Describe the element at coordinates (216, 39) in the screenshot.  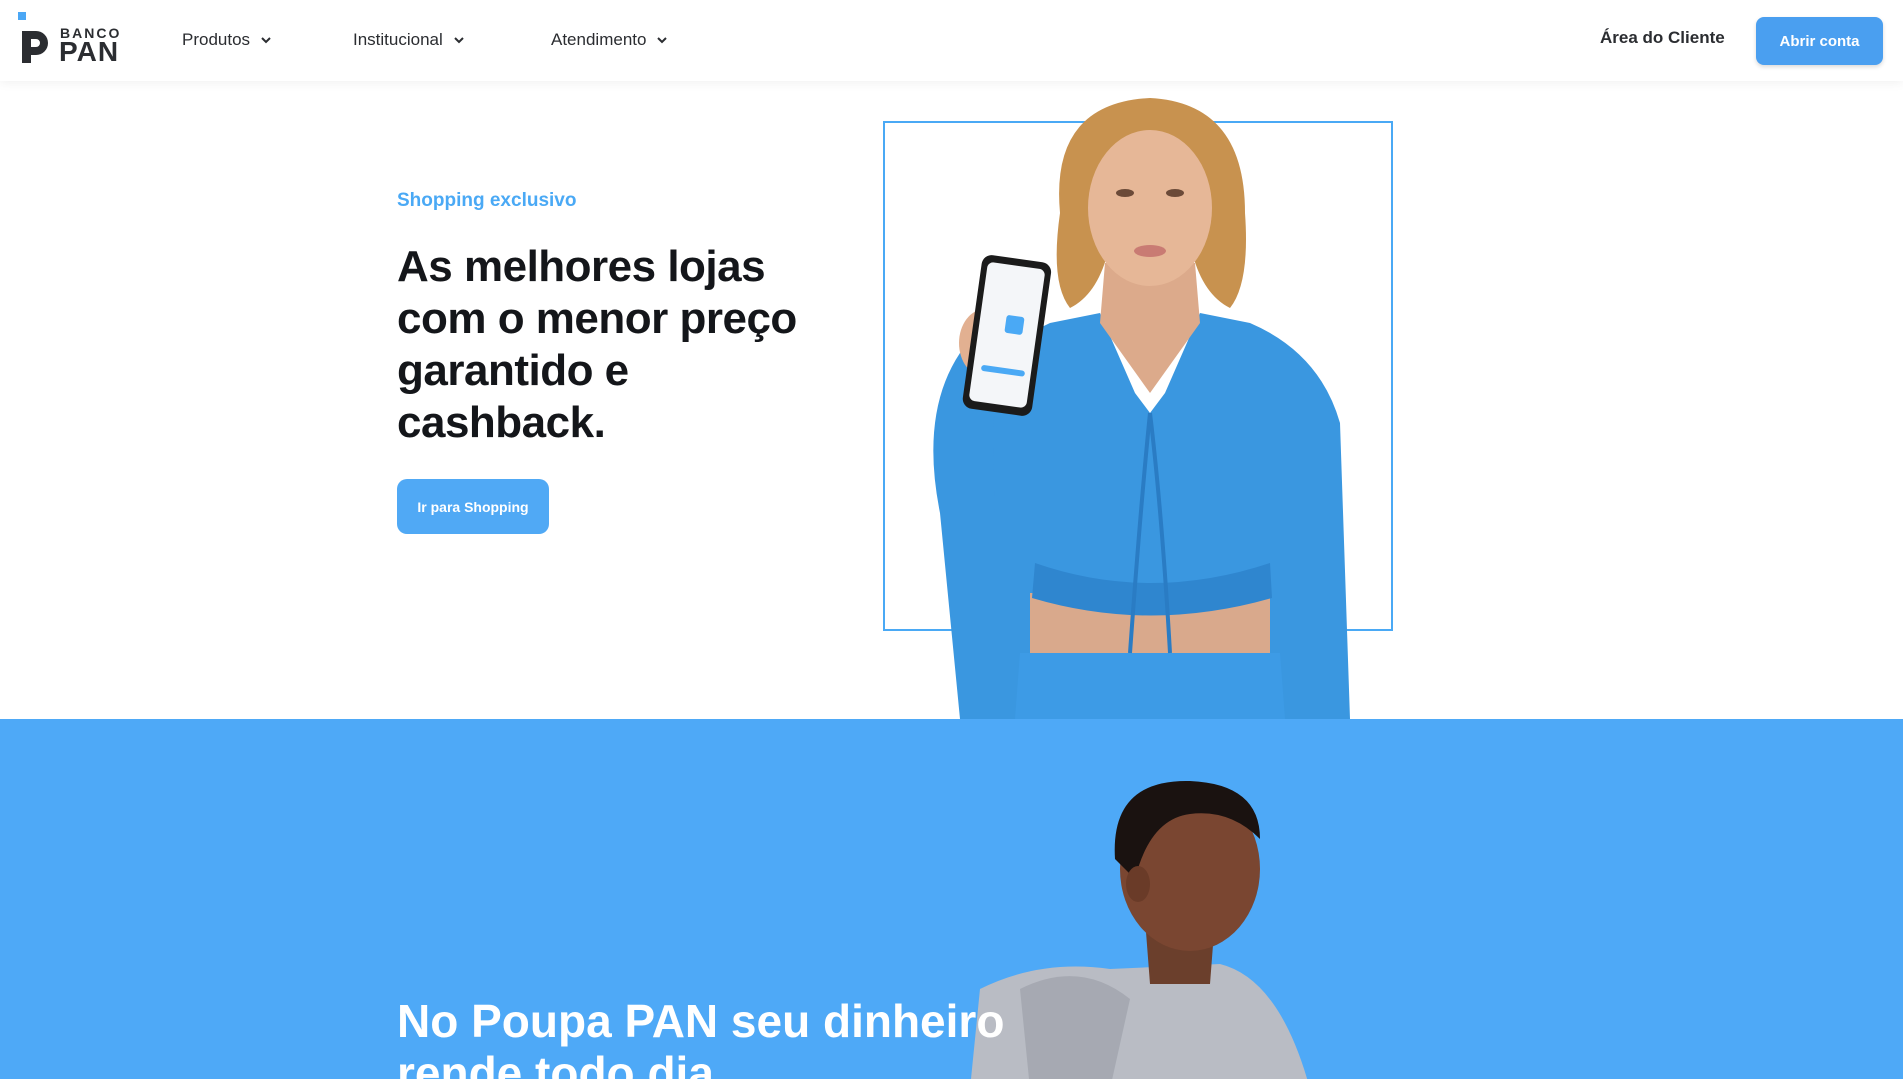
I see `nav-produtos-label: Produtos` at that location.